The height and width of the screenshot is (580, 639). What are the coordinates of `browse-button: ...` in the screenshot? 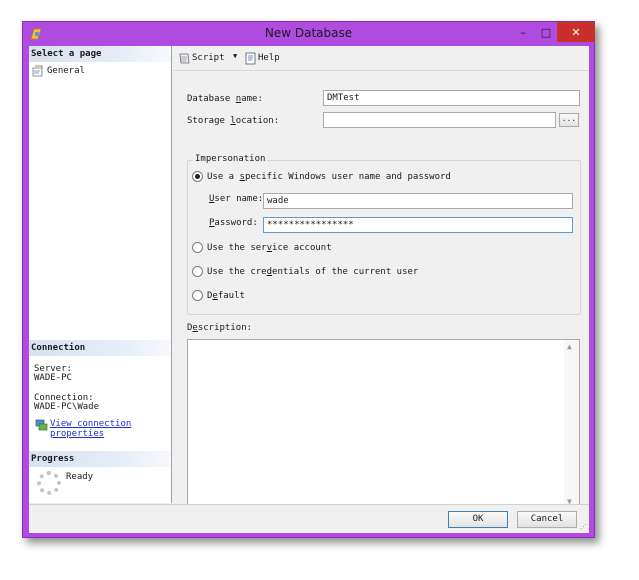 It's located at (569, 120).